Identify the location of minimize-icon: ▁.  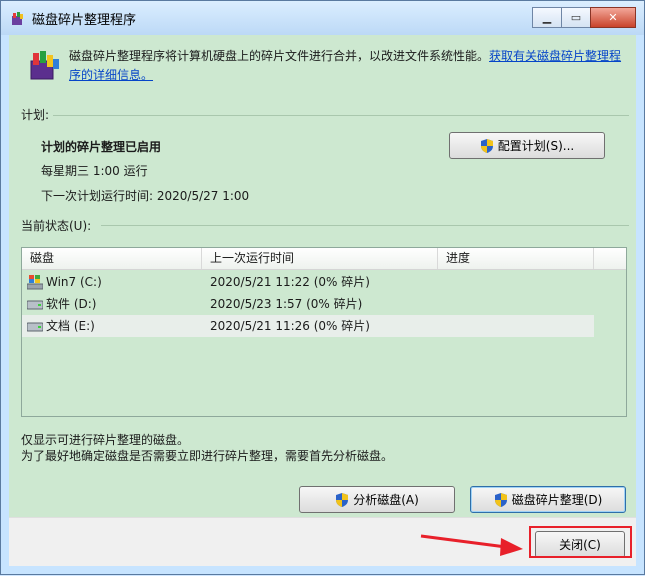
(547, 17).